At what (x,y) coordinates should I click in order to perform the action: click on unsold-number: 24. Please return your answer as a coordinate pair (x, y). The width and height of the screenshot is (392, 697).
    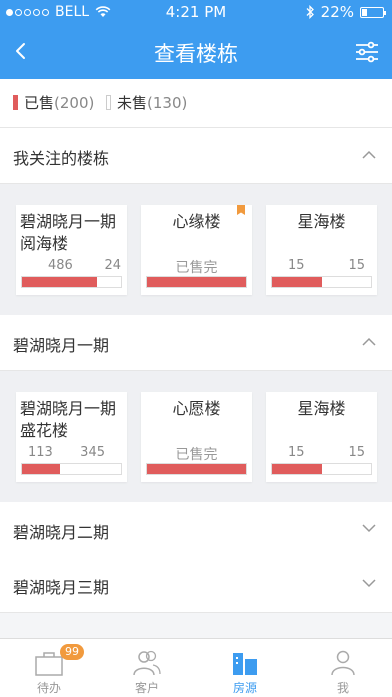
    Looking at the image, I should click on (112, 265).